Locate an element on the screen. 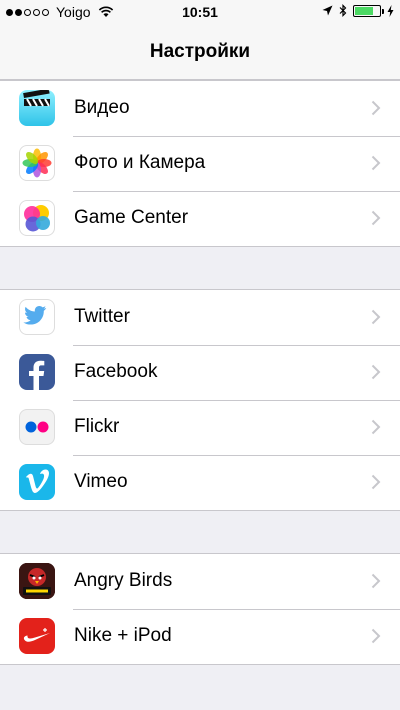  settings-row-vimeo: Vimeo is located at coordinates (200, 482).